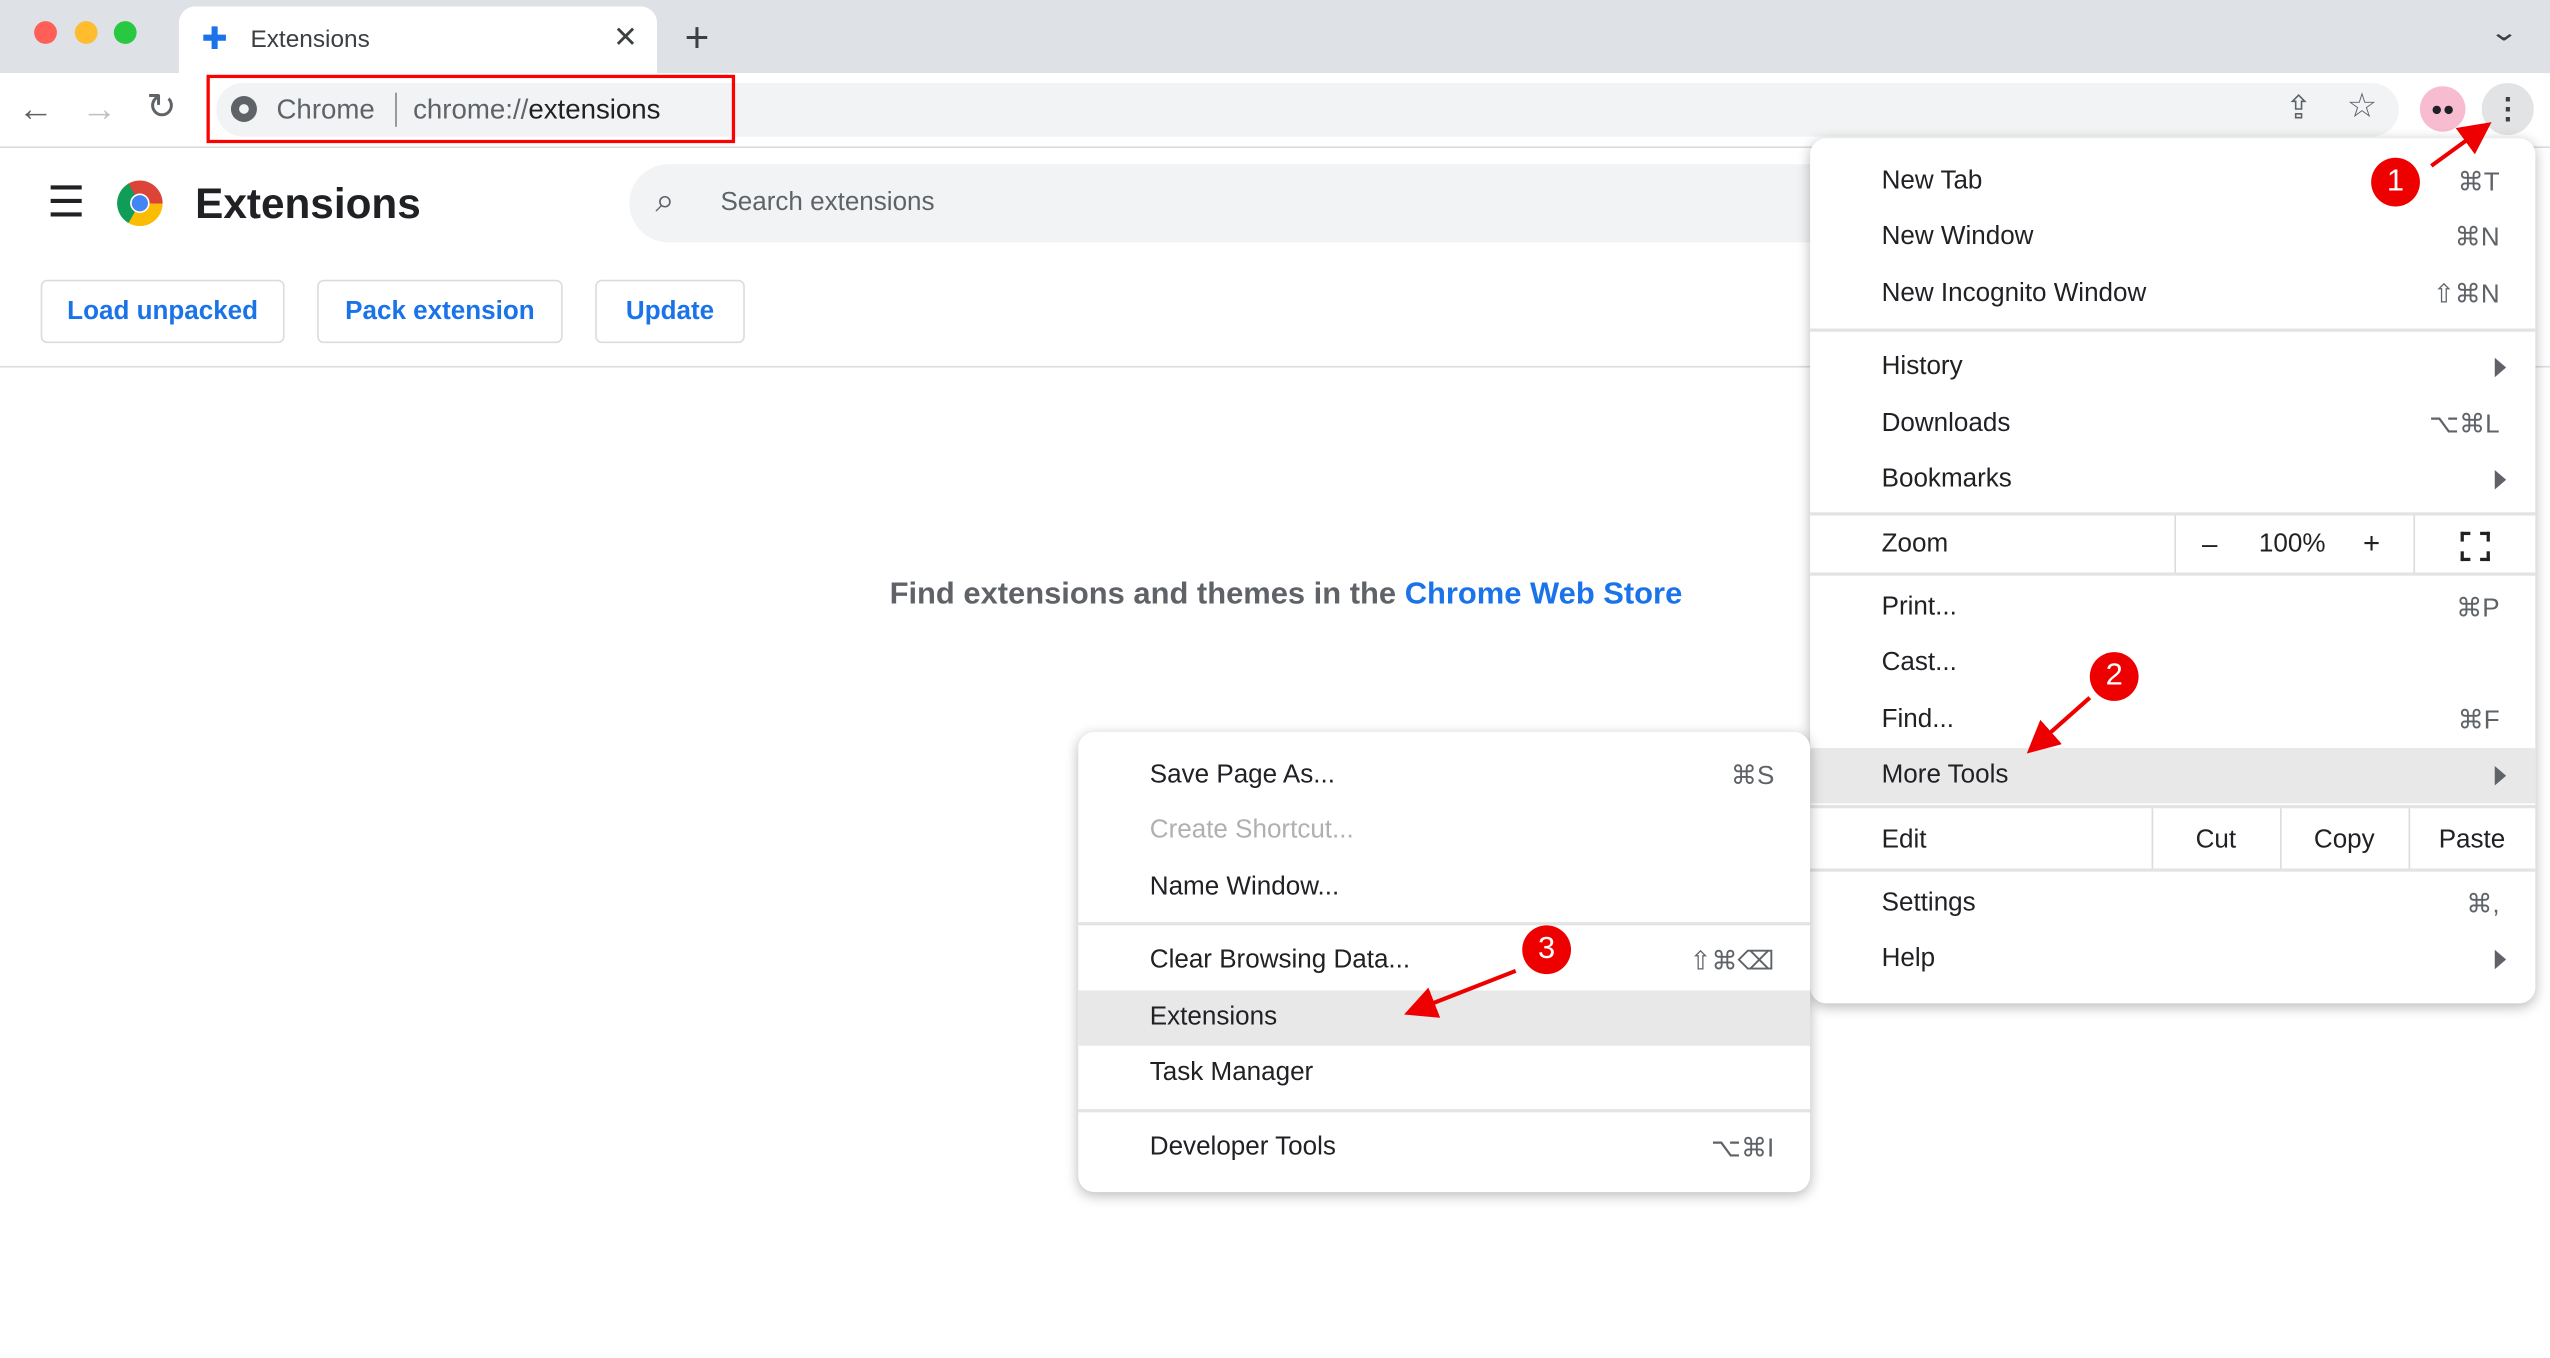 This screenshot has width=2550, height=1358. Describe the element at coordinates (2114, 676) in the screenshot. I see `step-badge-2: 2` at that location.